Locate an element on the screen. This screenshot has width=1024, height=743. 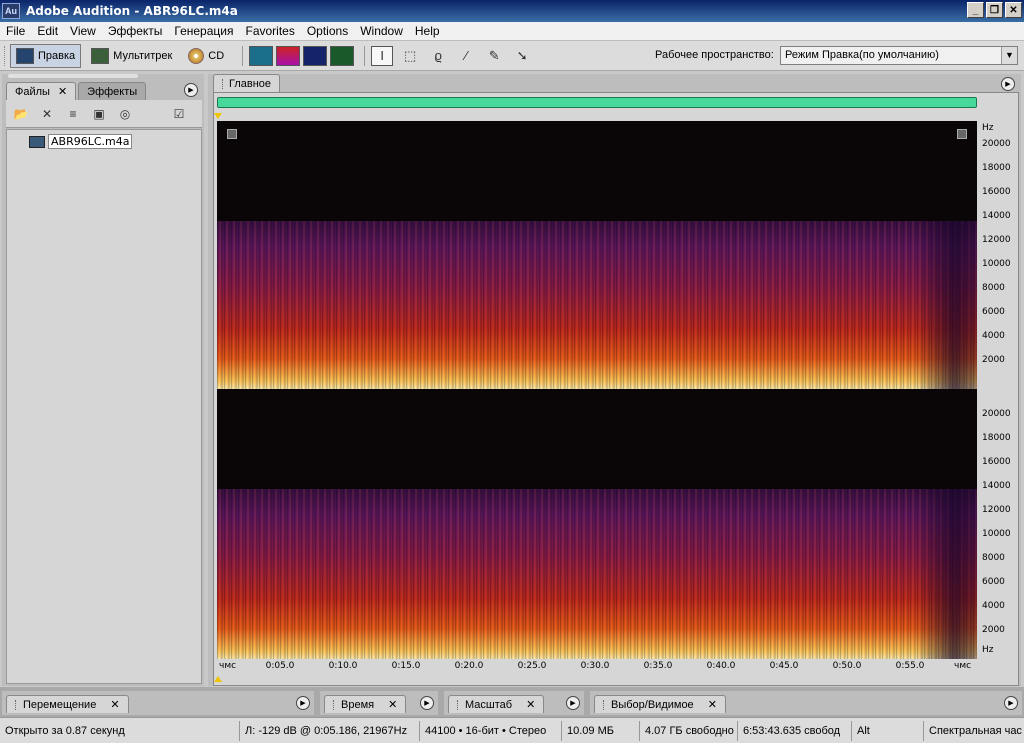
menu-window: Window is located at coordinates (381, 31).